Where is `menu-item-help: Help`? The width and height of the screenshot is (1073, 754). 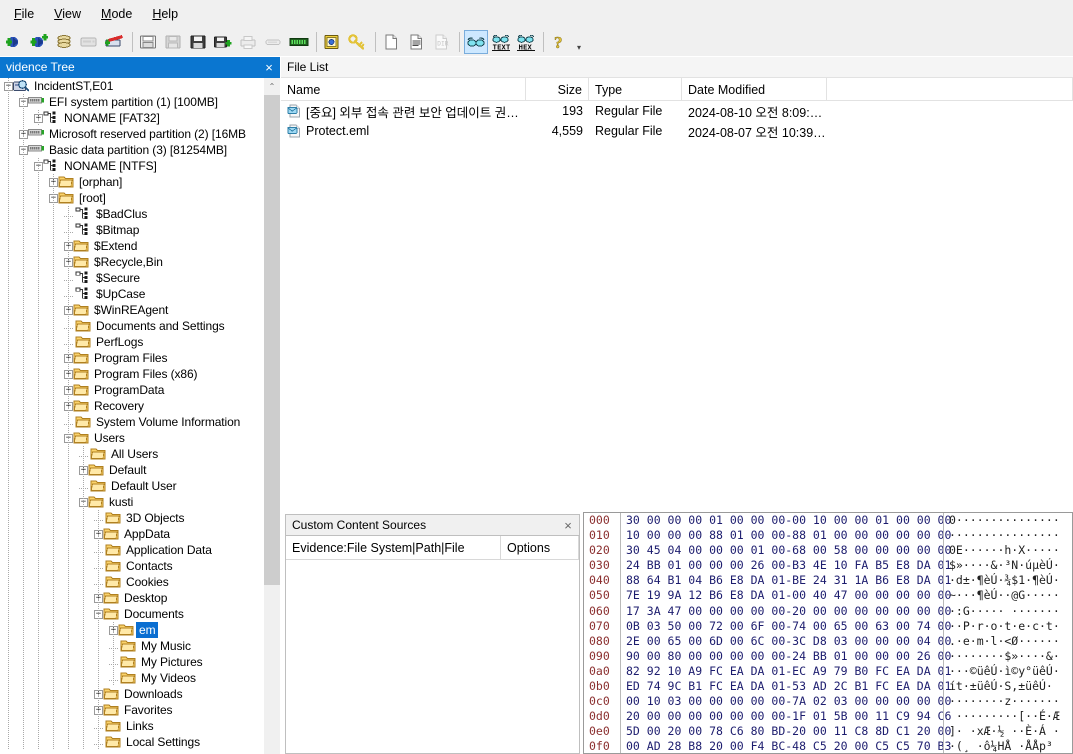
menu-item-help: Help is located at coordinates (165, 14).